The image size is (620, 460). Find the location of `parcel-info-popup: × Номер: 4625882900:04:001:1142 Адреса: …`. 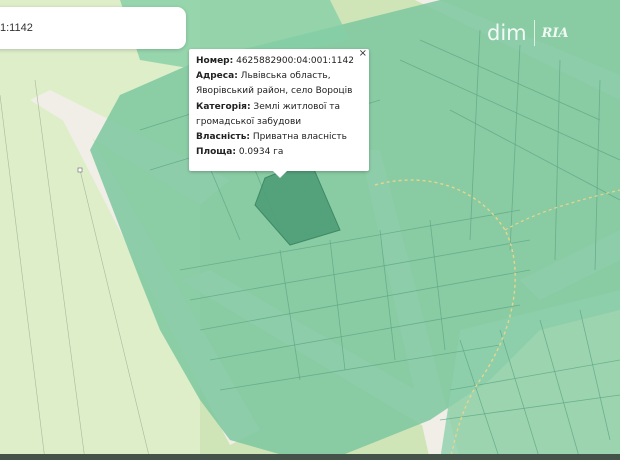

parcel-info-popup: × Номер: 4625882900:04:001:1142 Адреса: … is located at coordinates (279, 109).